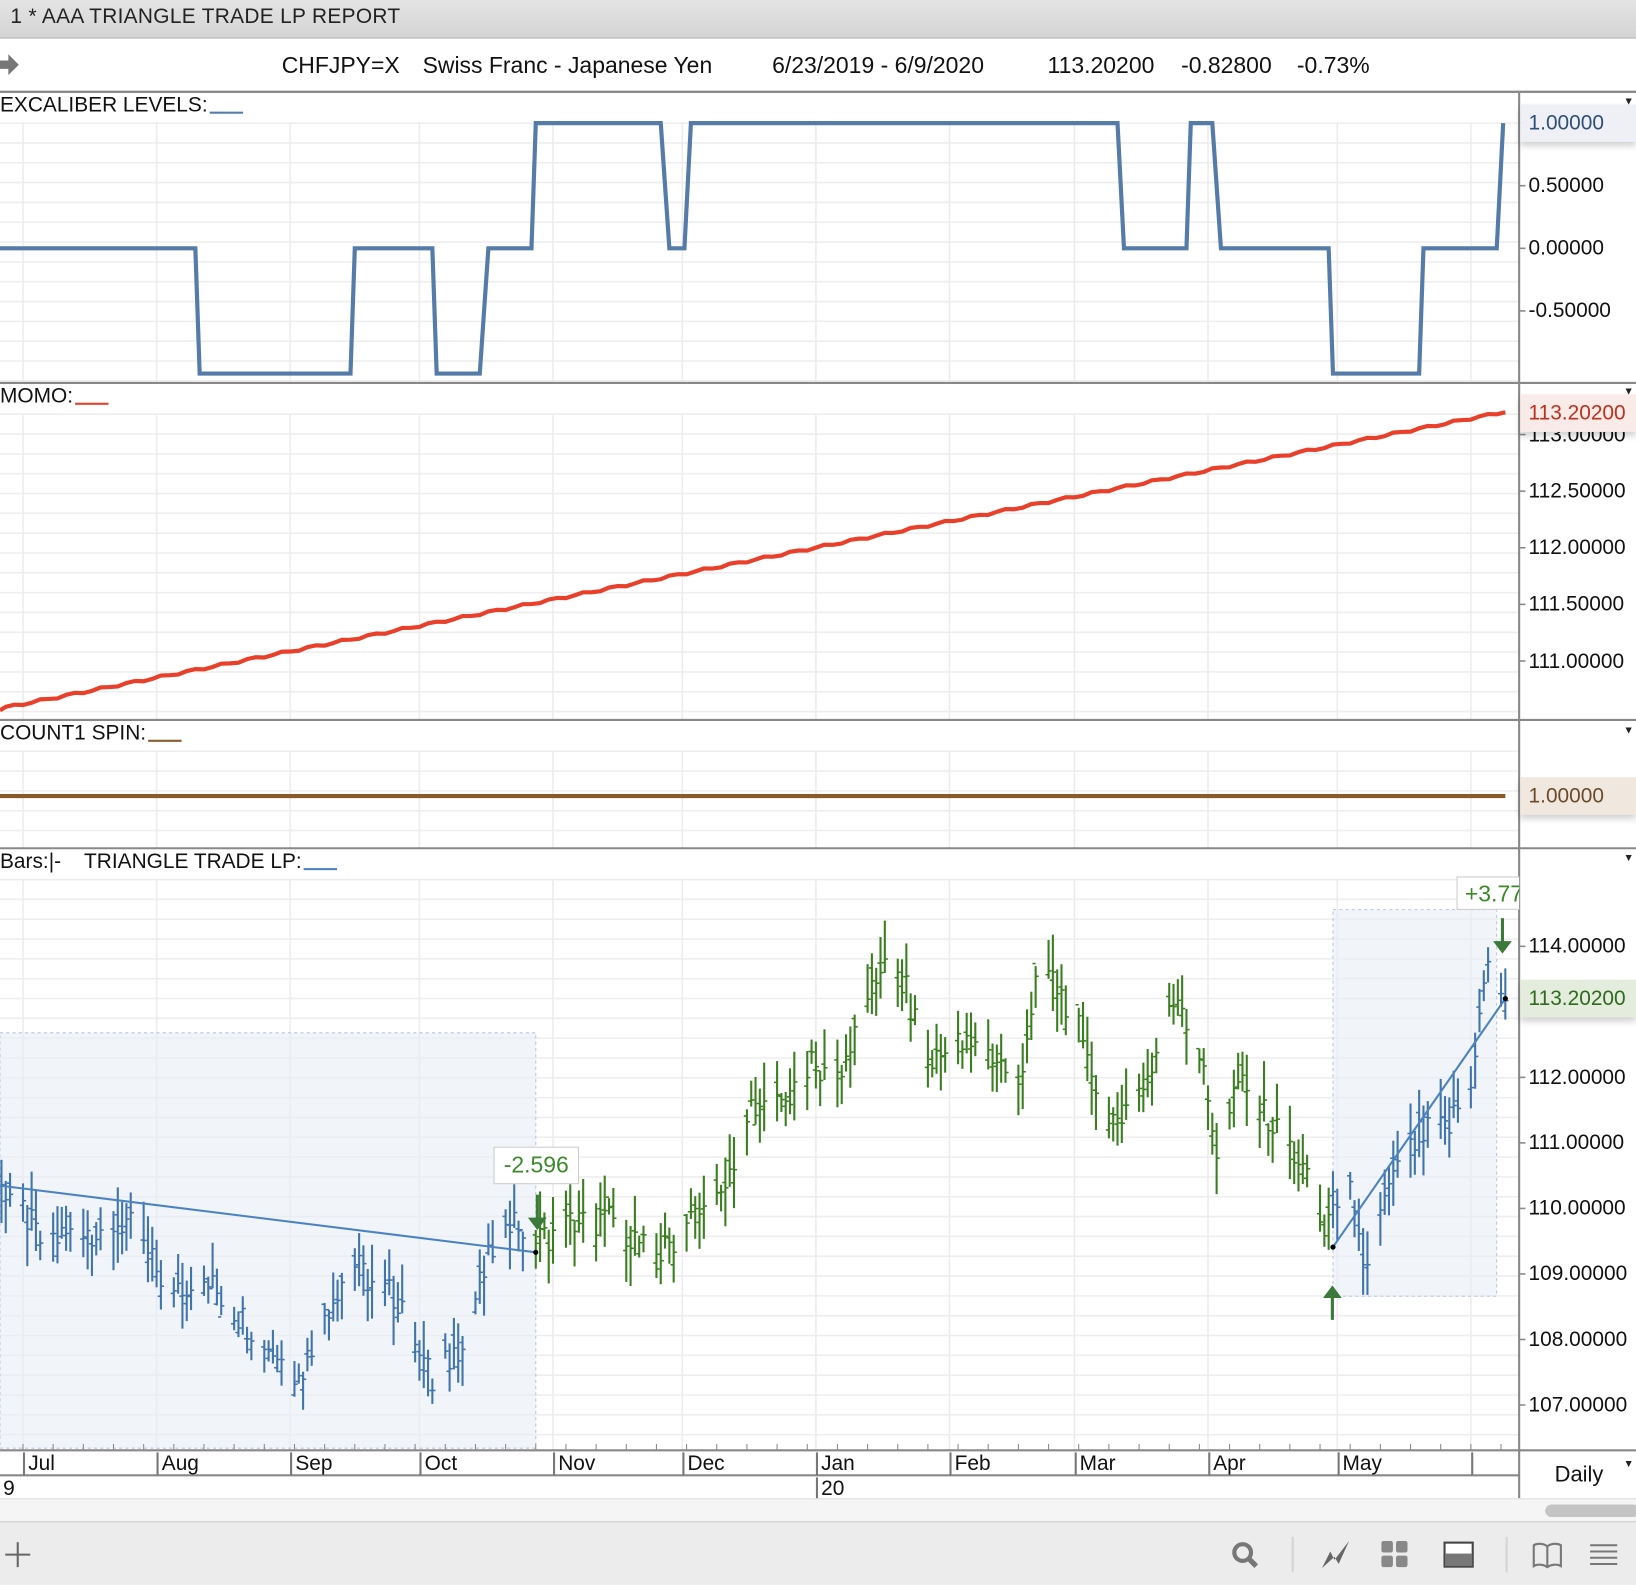 The width and height of the screenshot is (1636, 1585). What do you see at coordinates (1415, 1103) in the screenshot?
I see `trade-region` at bounding box center [1415, 1103].